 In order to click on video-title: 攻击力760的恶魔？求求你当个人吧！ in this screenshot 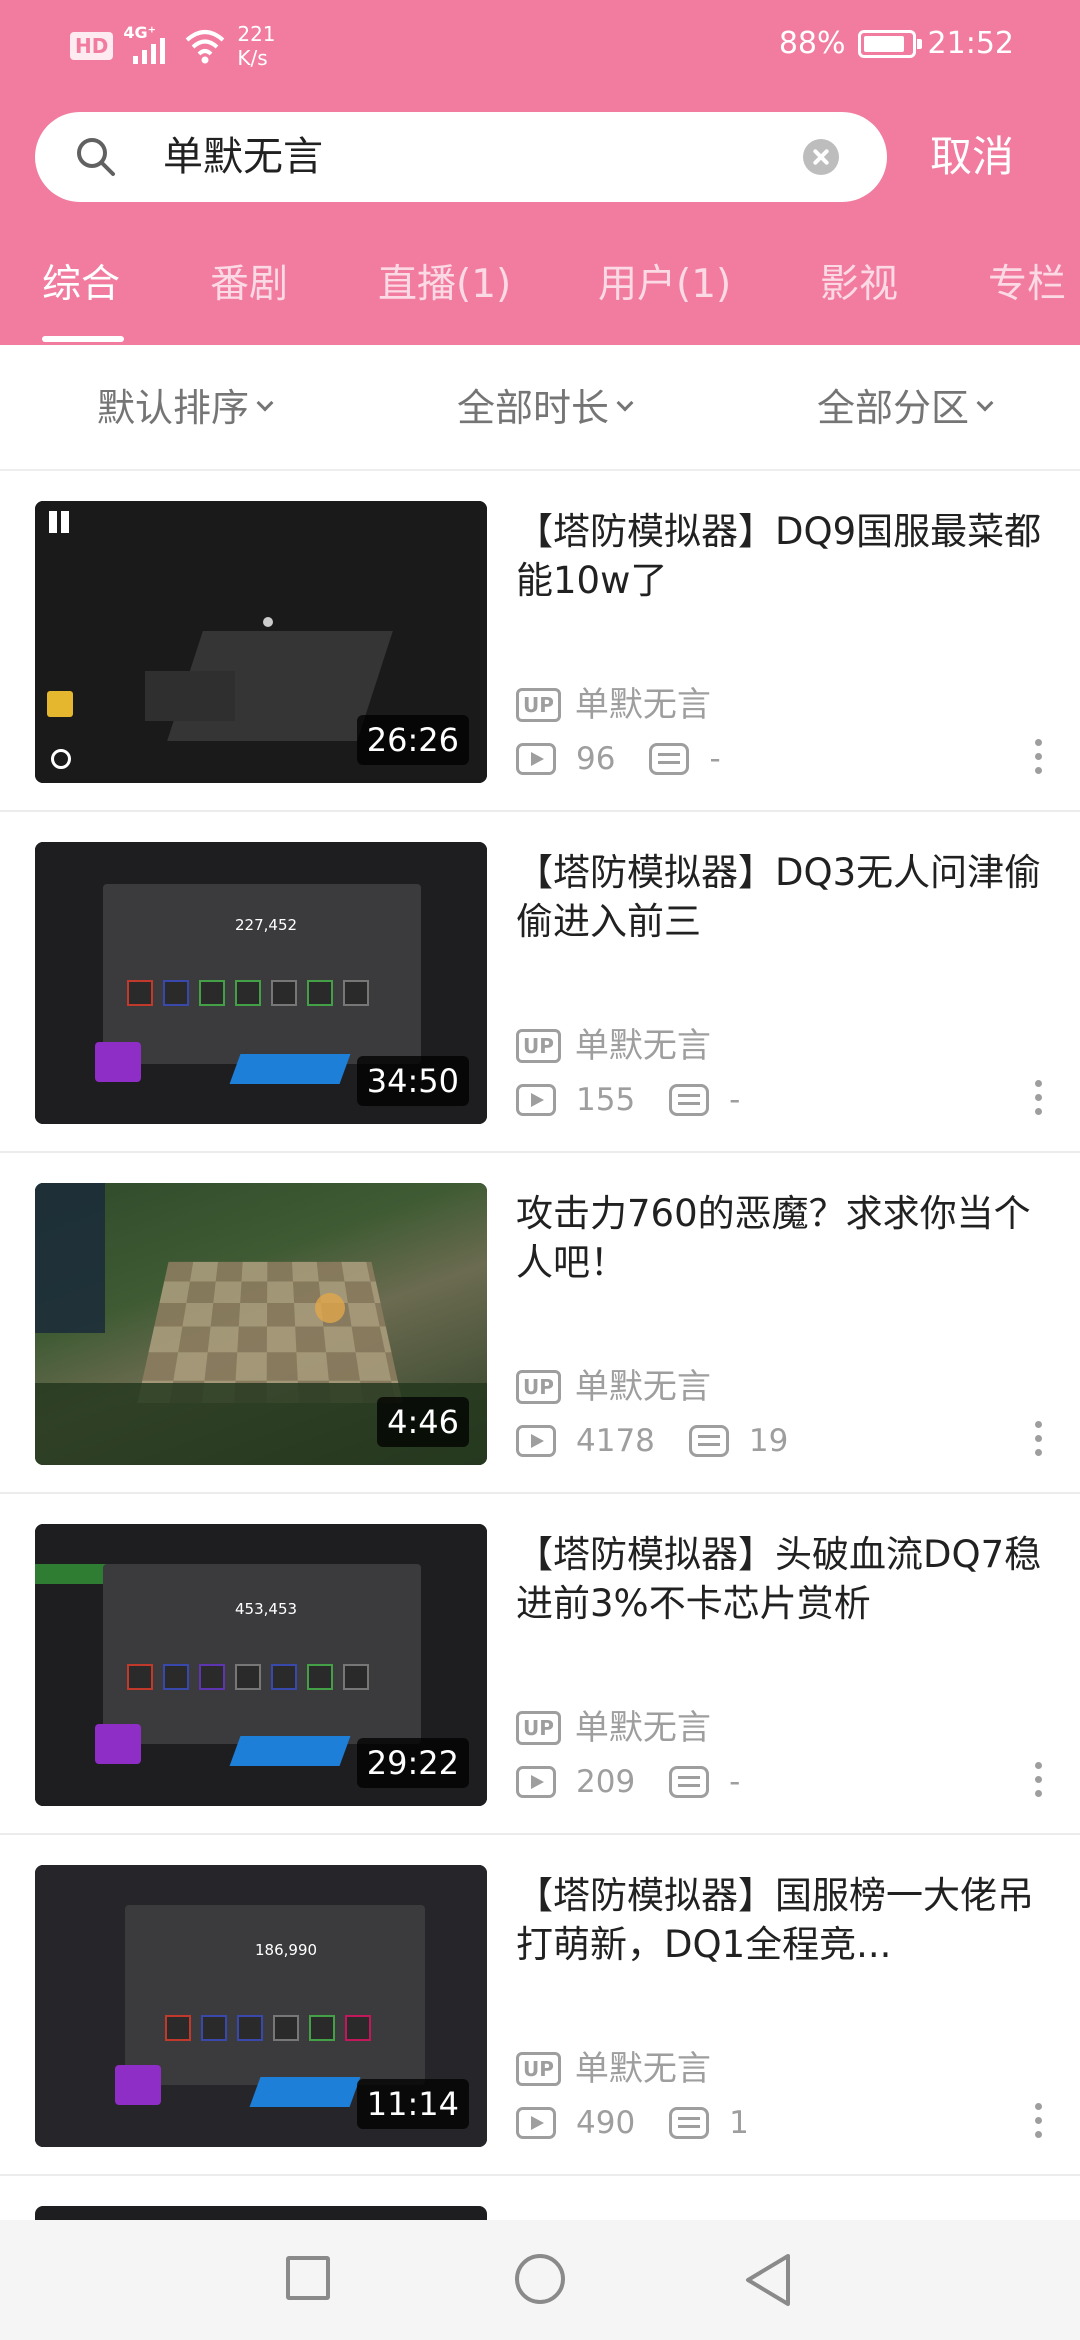, I will do `click(781, 1238)`.